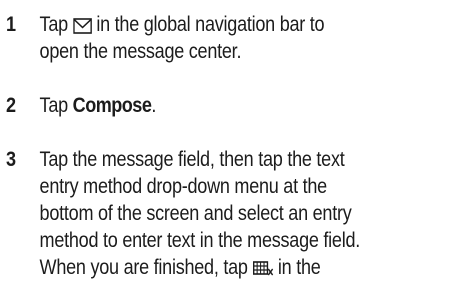 This screenshot has width=463, height=281. Describe the element at coordinates (54, 105) in the screenshot. I see `step-2-text-before: Tap` at that location.